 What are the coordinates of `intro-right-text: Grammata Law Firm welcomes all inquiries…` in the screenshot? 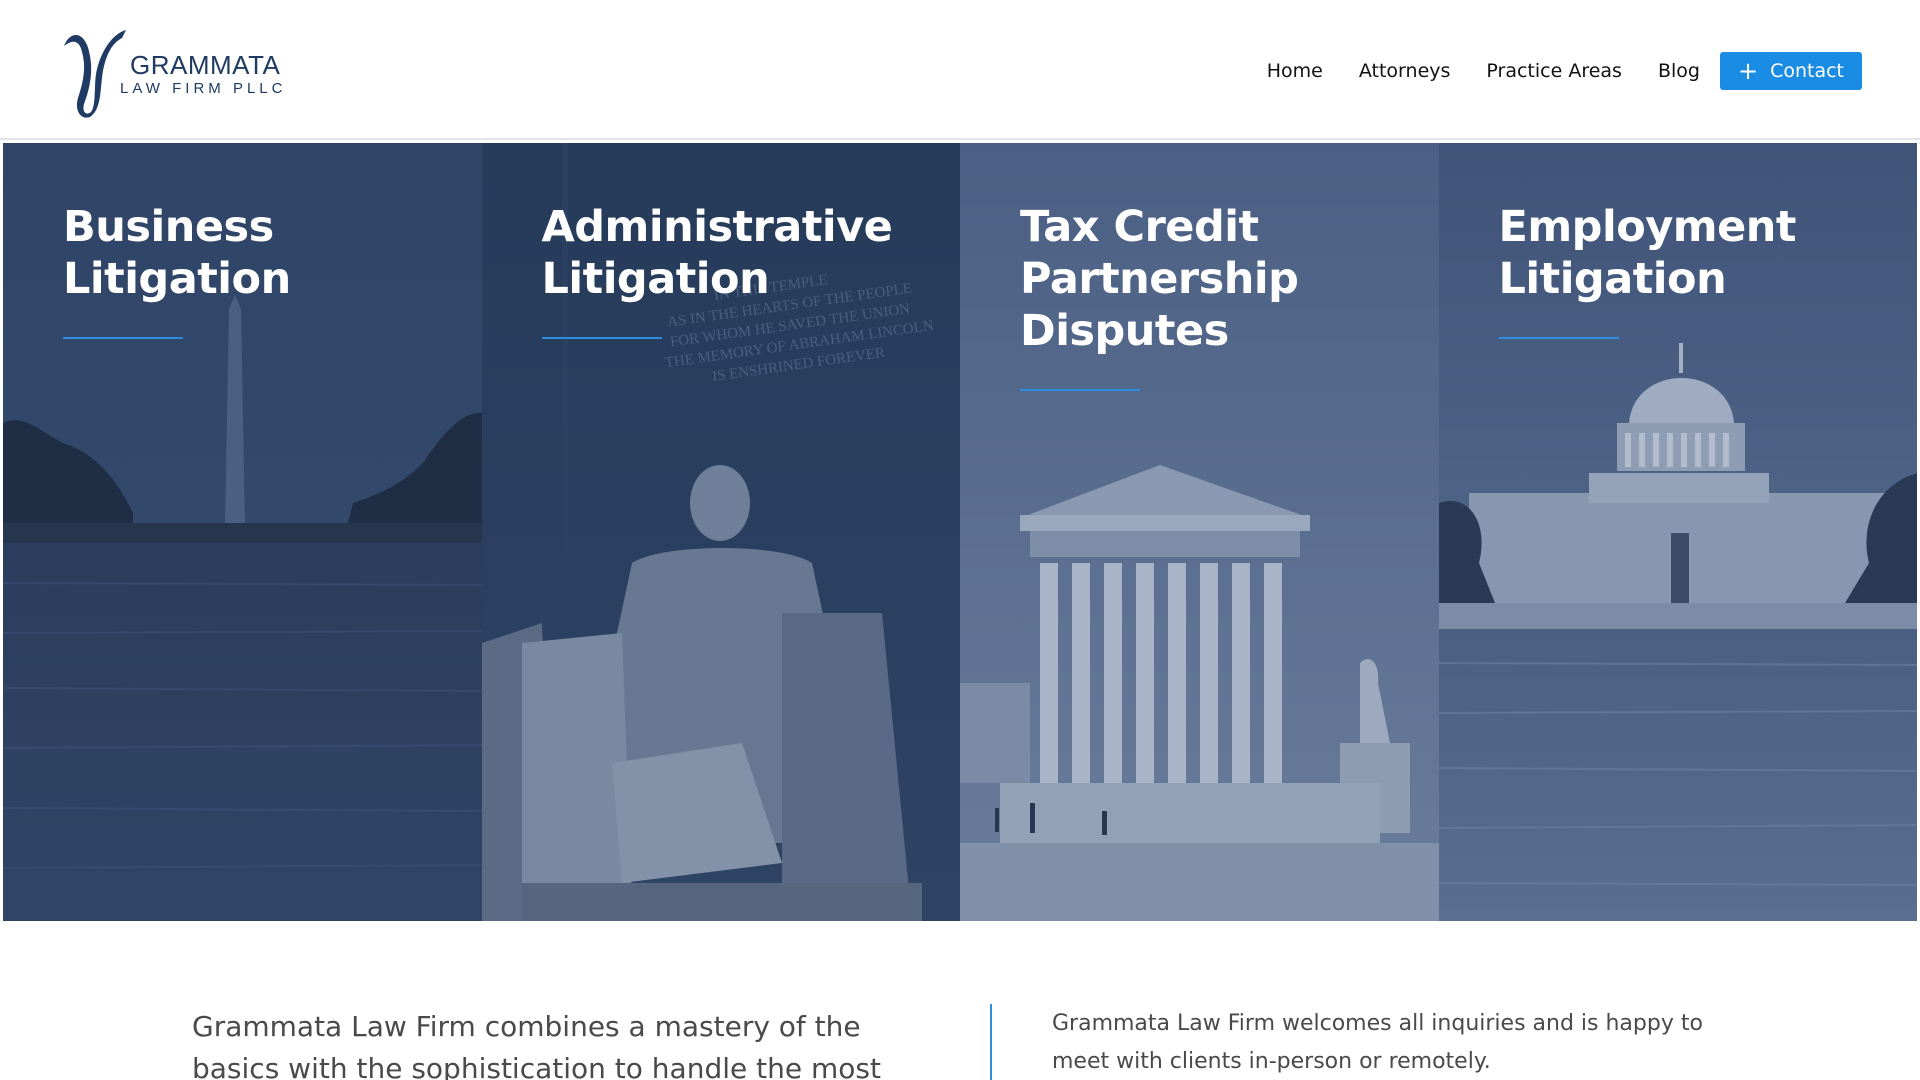 It's located at (1377, 1042).